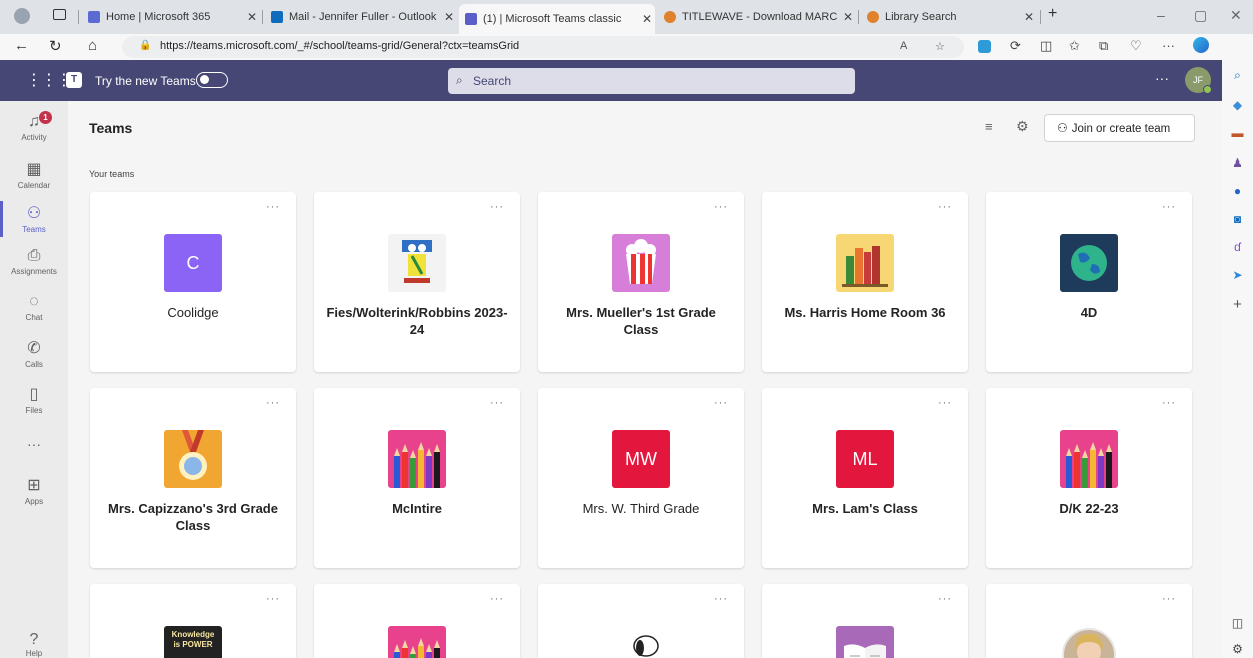  Describe the element at coordinates (1162, 78) in the screenshot. I see `settings-more-button: ···` at that location.